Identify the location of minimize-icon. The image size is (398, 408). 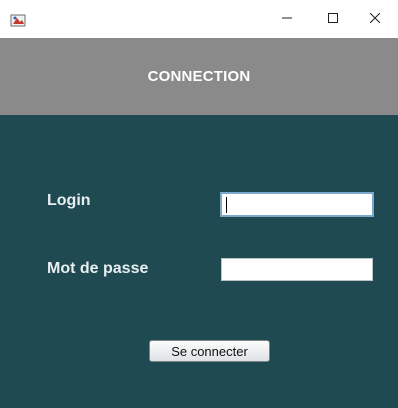
(287, 19).